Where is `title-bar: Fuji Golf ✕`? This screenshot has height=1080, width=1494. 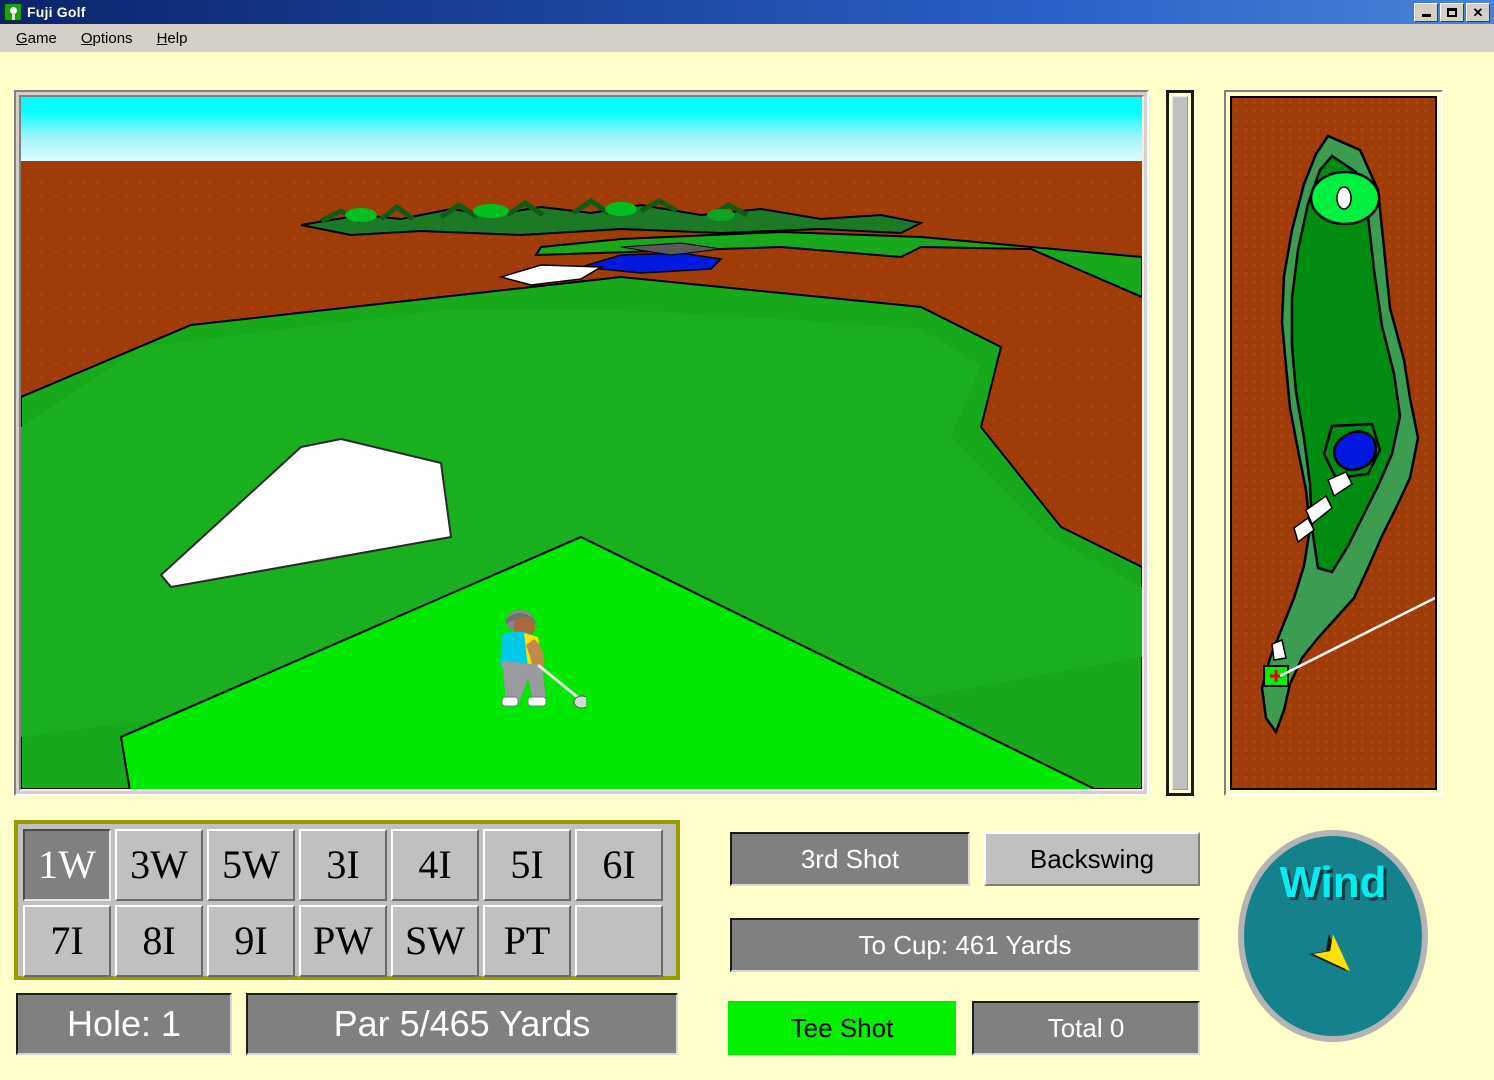 title-bar: Fuji Golf ✕ is located at coordinates (747, 12).